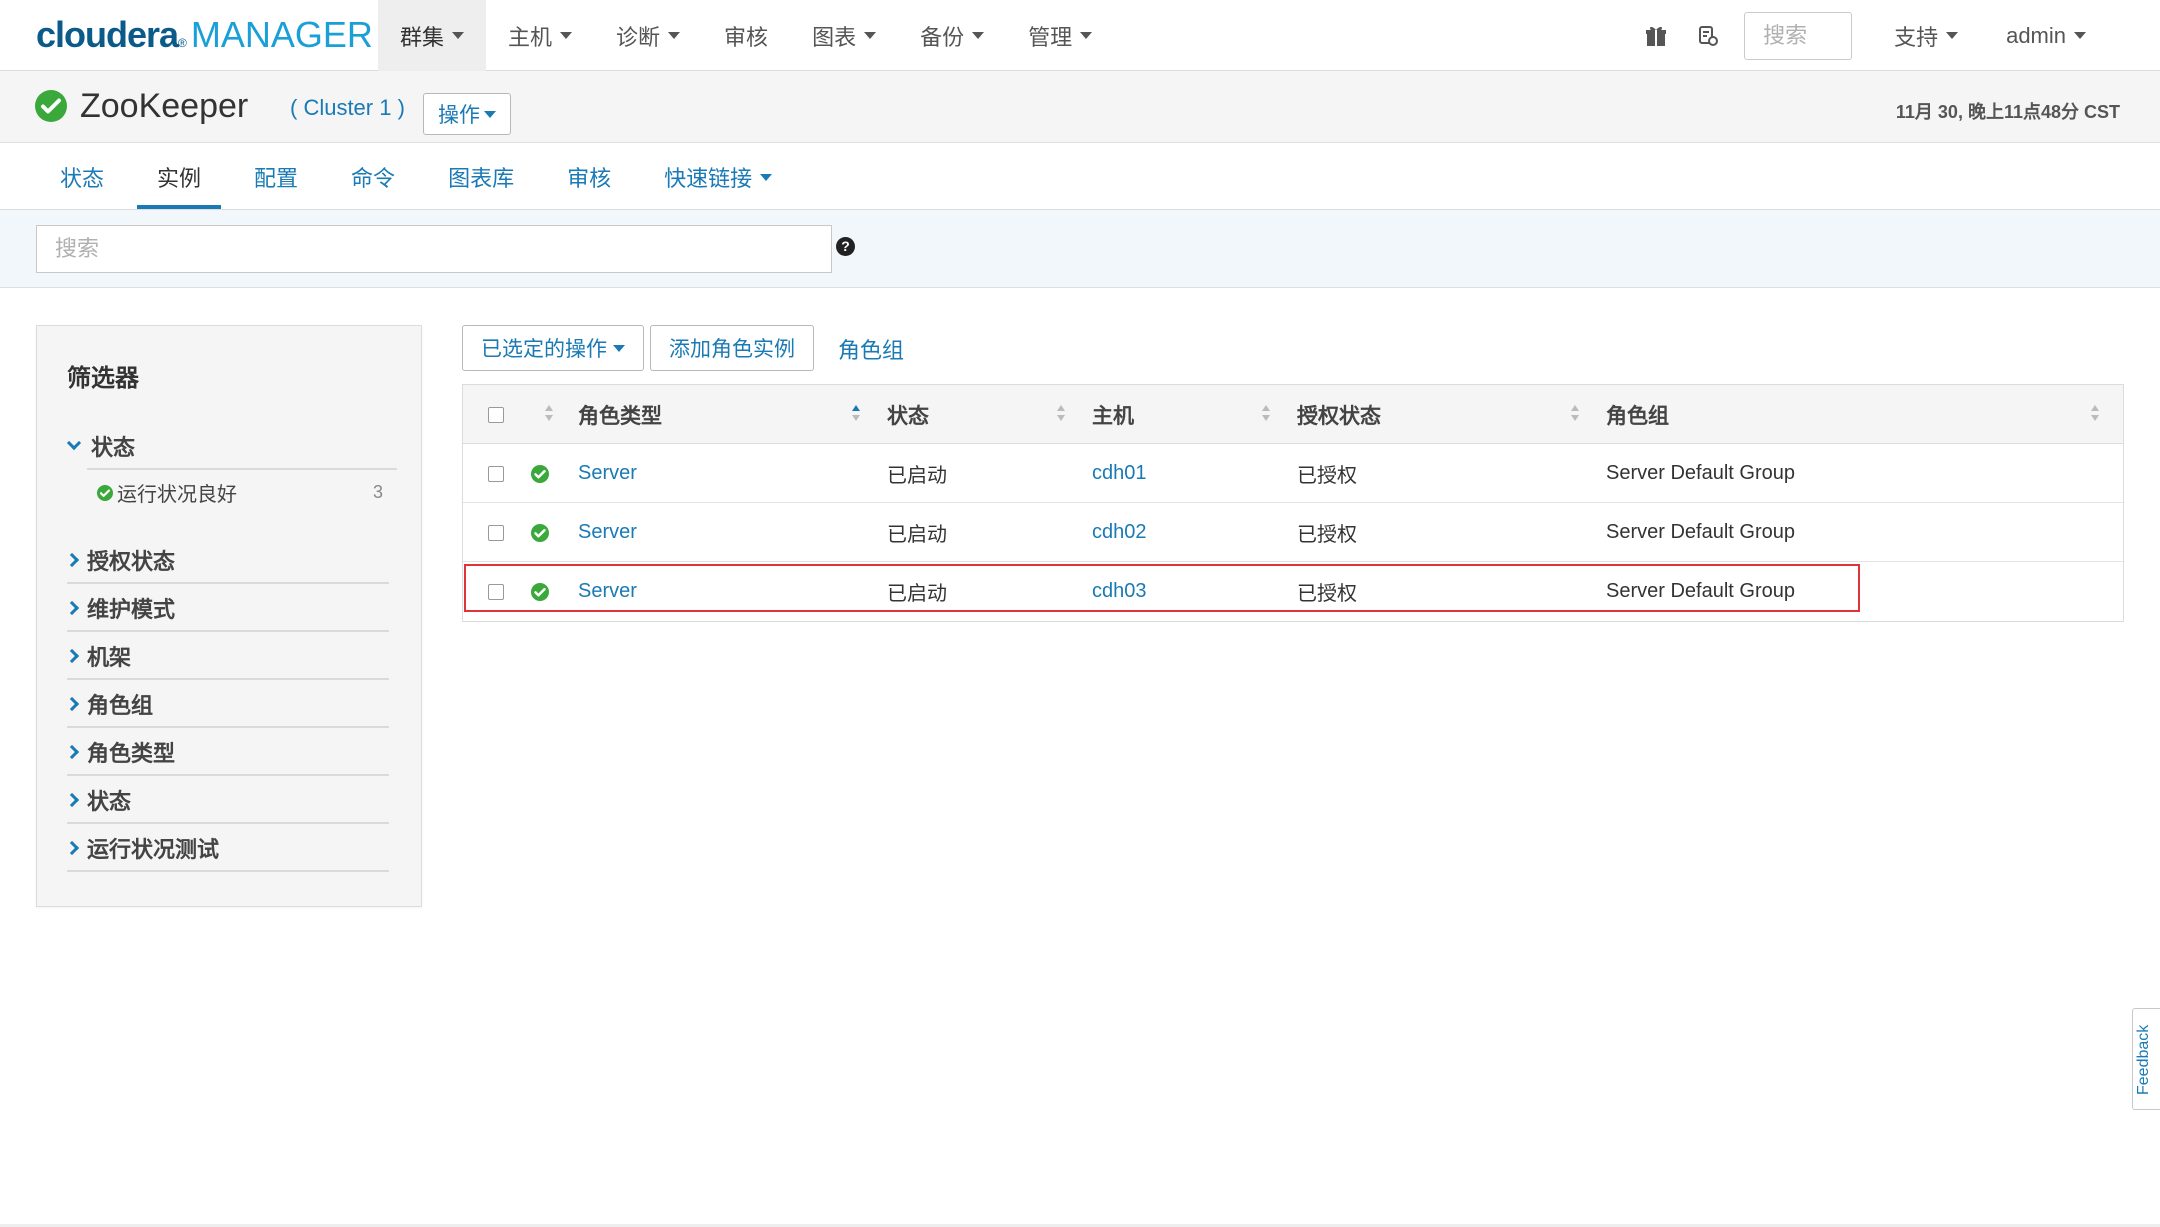  What do you see at coordinates (952, 35) in the screenshot?
I see `nav-backup: 备份` at bounding box center [952, 35].